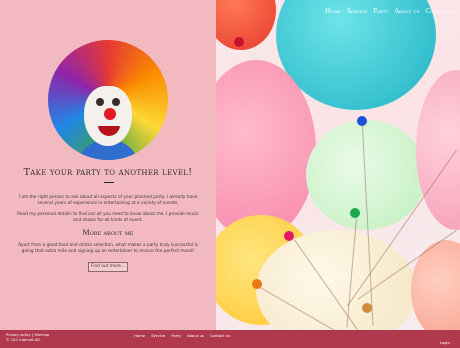 The image size is (460, 348). Describe the element at coordinates (23, 340) in the screenshot. I see `copyright: © 1&1 Internet AG` at that location.